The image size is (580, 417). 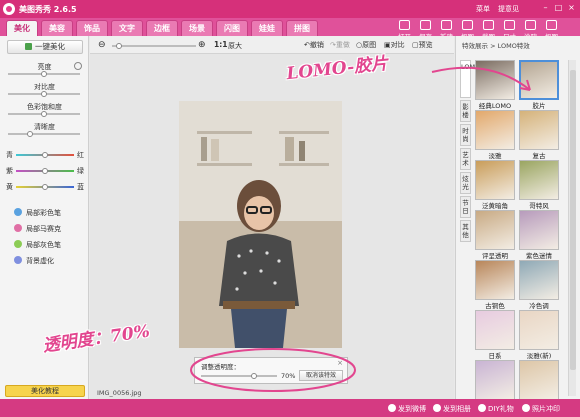 What do you see at coordinates (539, 306) in the screenshot?
I see `effect-label: 冷色调` at bounding box center [539, 306].